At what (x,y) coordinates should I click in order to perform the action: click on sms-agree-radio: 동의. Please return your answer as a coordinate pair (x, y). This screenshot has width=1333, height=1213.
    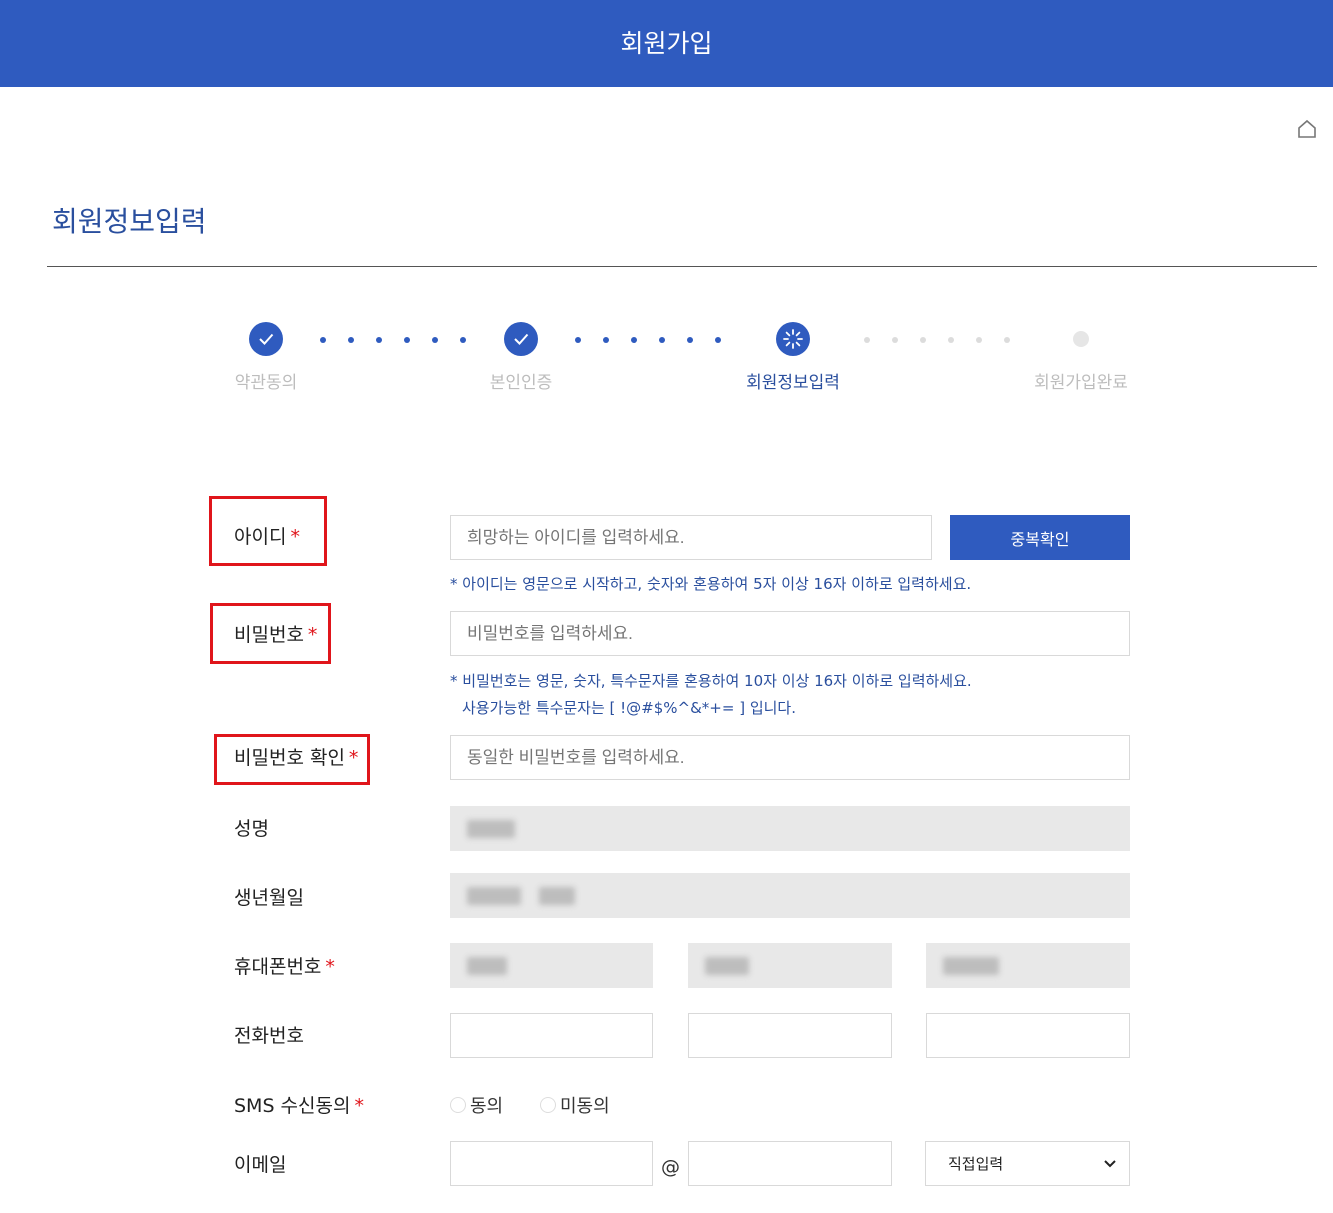
    Looking at the image, I should click on (476, 1105).